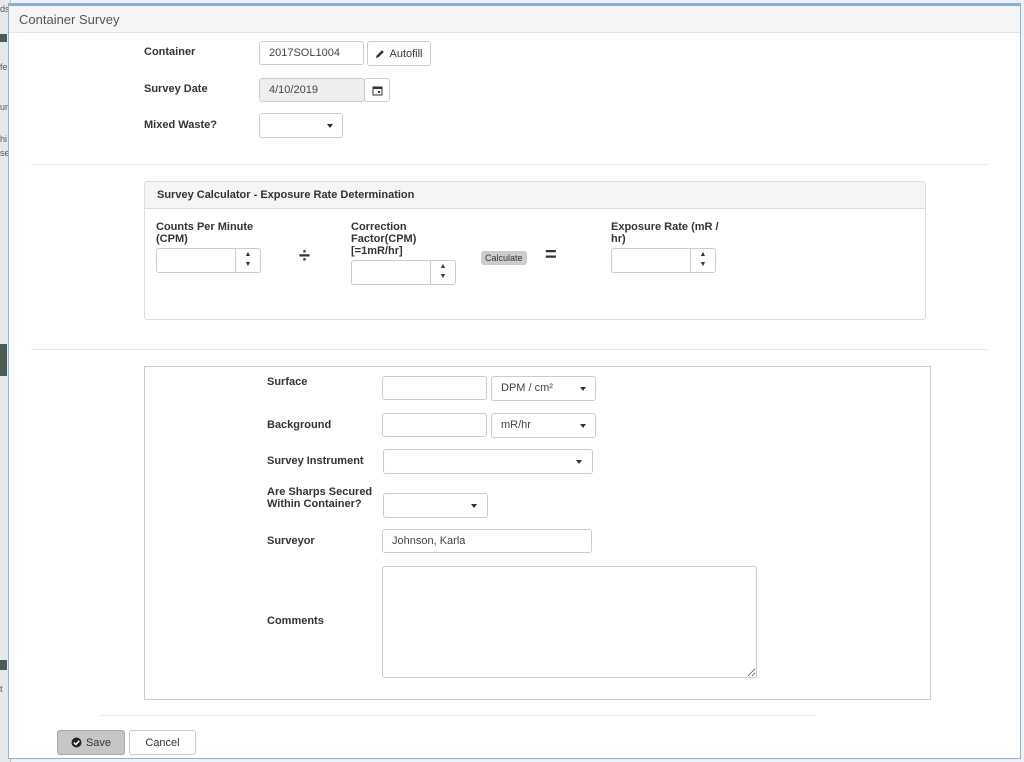 The height and width of the screenshot is (762, 1024). What do you see at coordinates (208, 260) in the screenshot?
I see `cpm-input: ▲ ▼` at bounding box center [208, 260].